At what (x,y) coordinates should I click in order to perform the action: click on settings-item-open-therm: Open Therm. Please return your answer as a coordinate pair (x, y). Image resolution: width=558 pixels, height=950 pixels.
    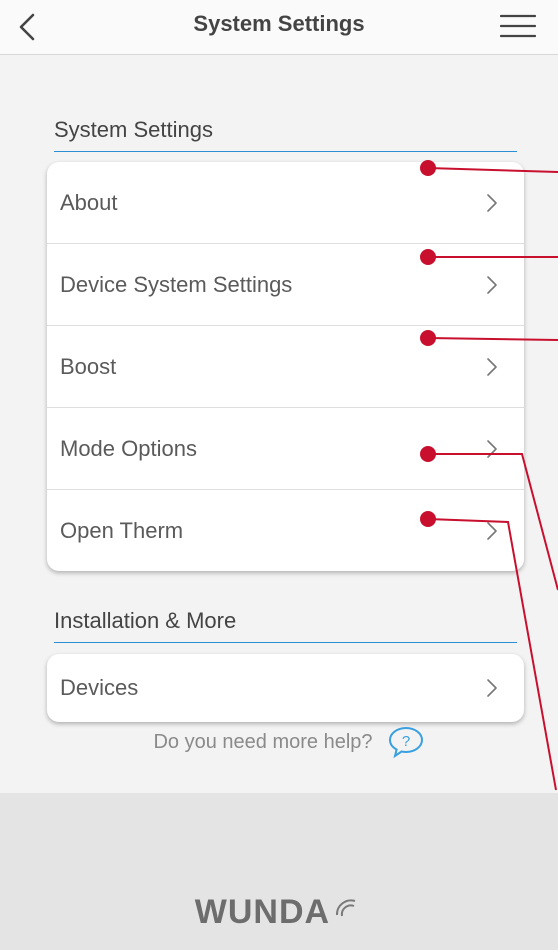
    Looking at the image, I should click on (285, 530).